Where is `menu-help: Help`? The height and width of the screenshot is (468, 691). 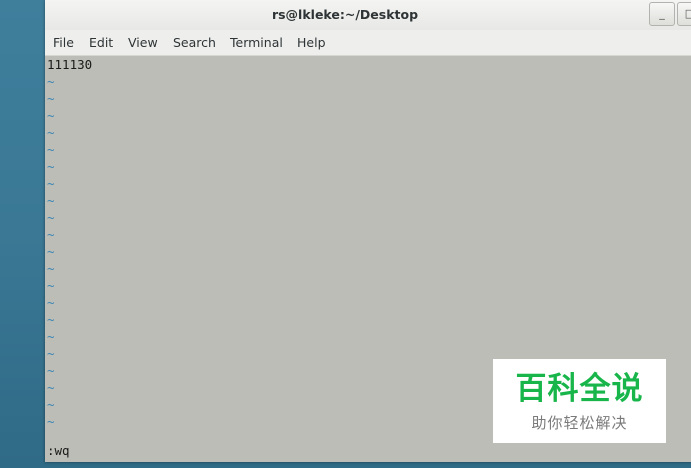 menu-help: Help is located at coordinates (311, 42).